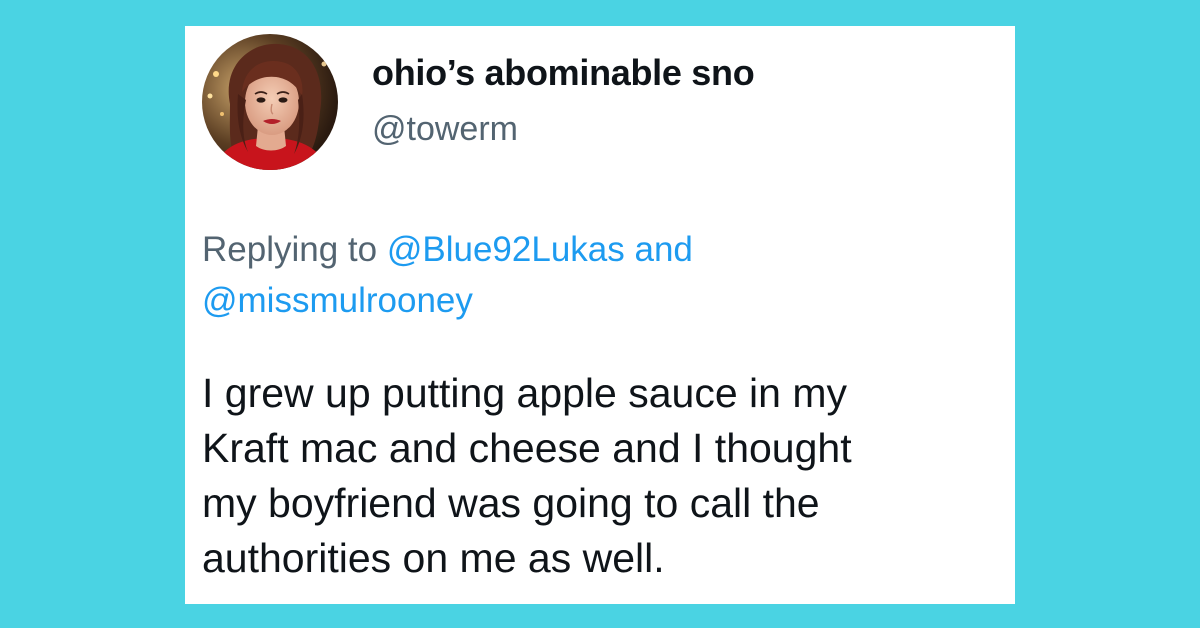  I want to click on replying-to-label: Replying to, so click(290, 249).